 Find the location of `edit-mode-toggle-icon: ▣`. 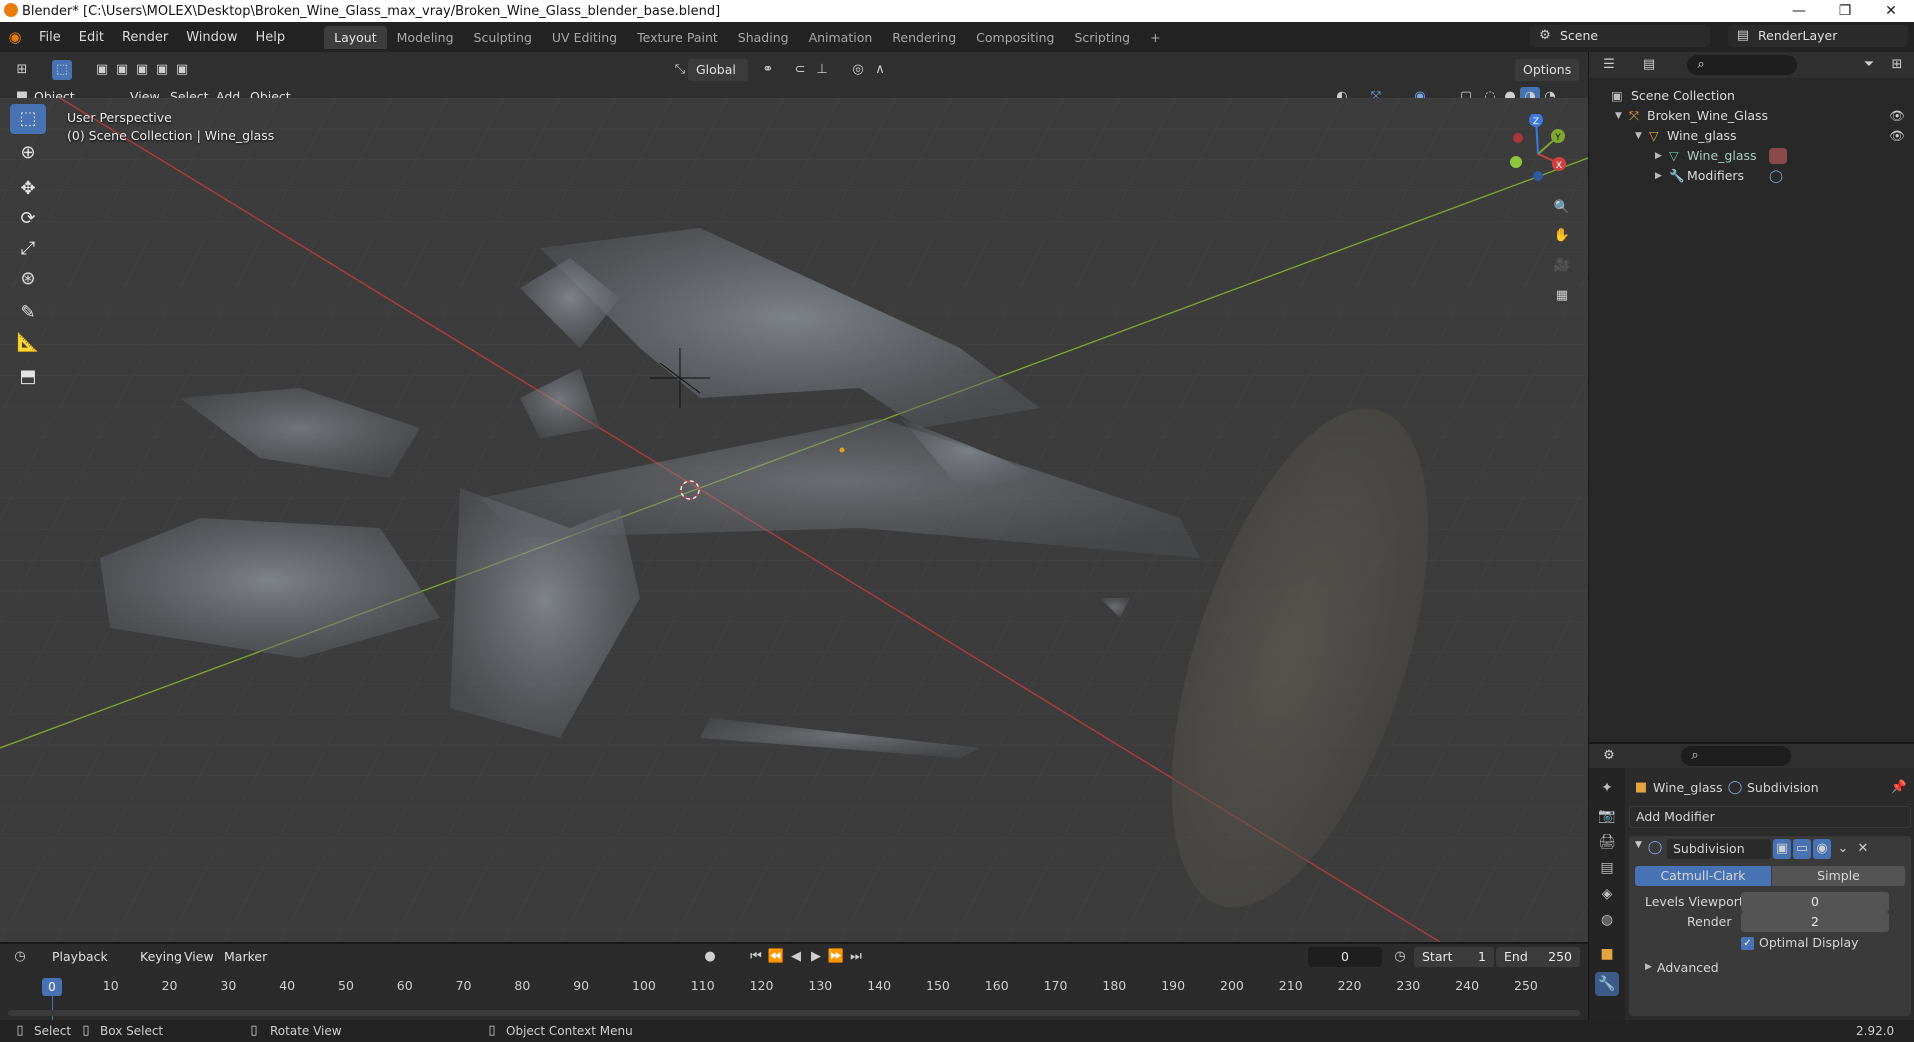

edit-mode-toggle-icon: ▣ is located at coordinates (1782, 849).